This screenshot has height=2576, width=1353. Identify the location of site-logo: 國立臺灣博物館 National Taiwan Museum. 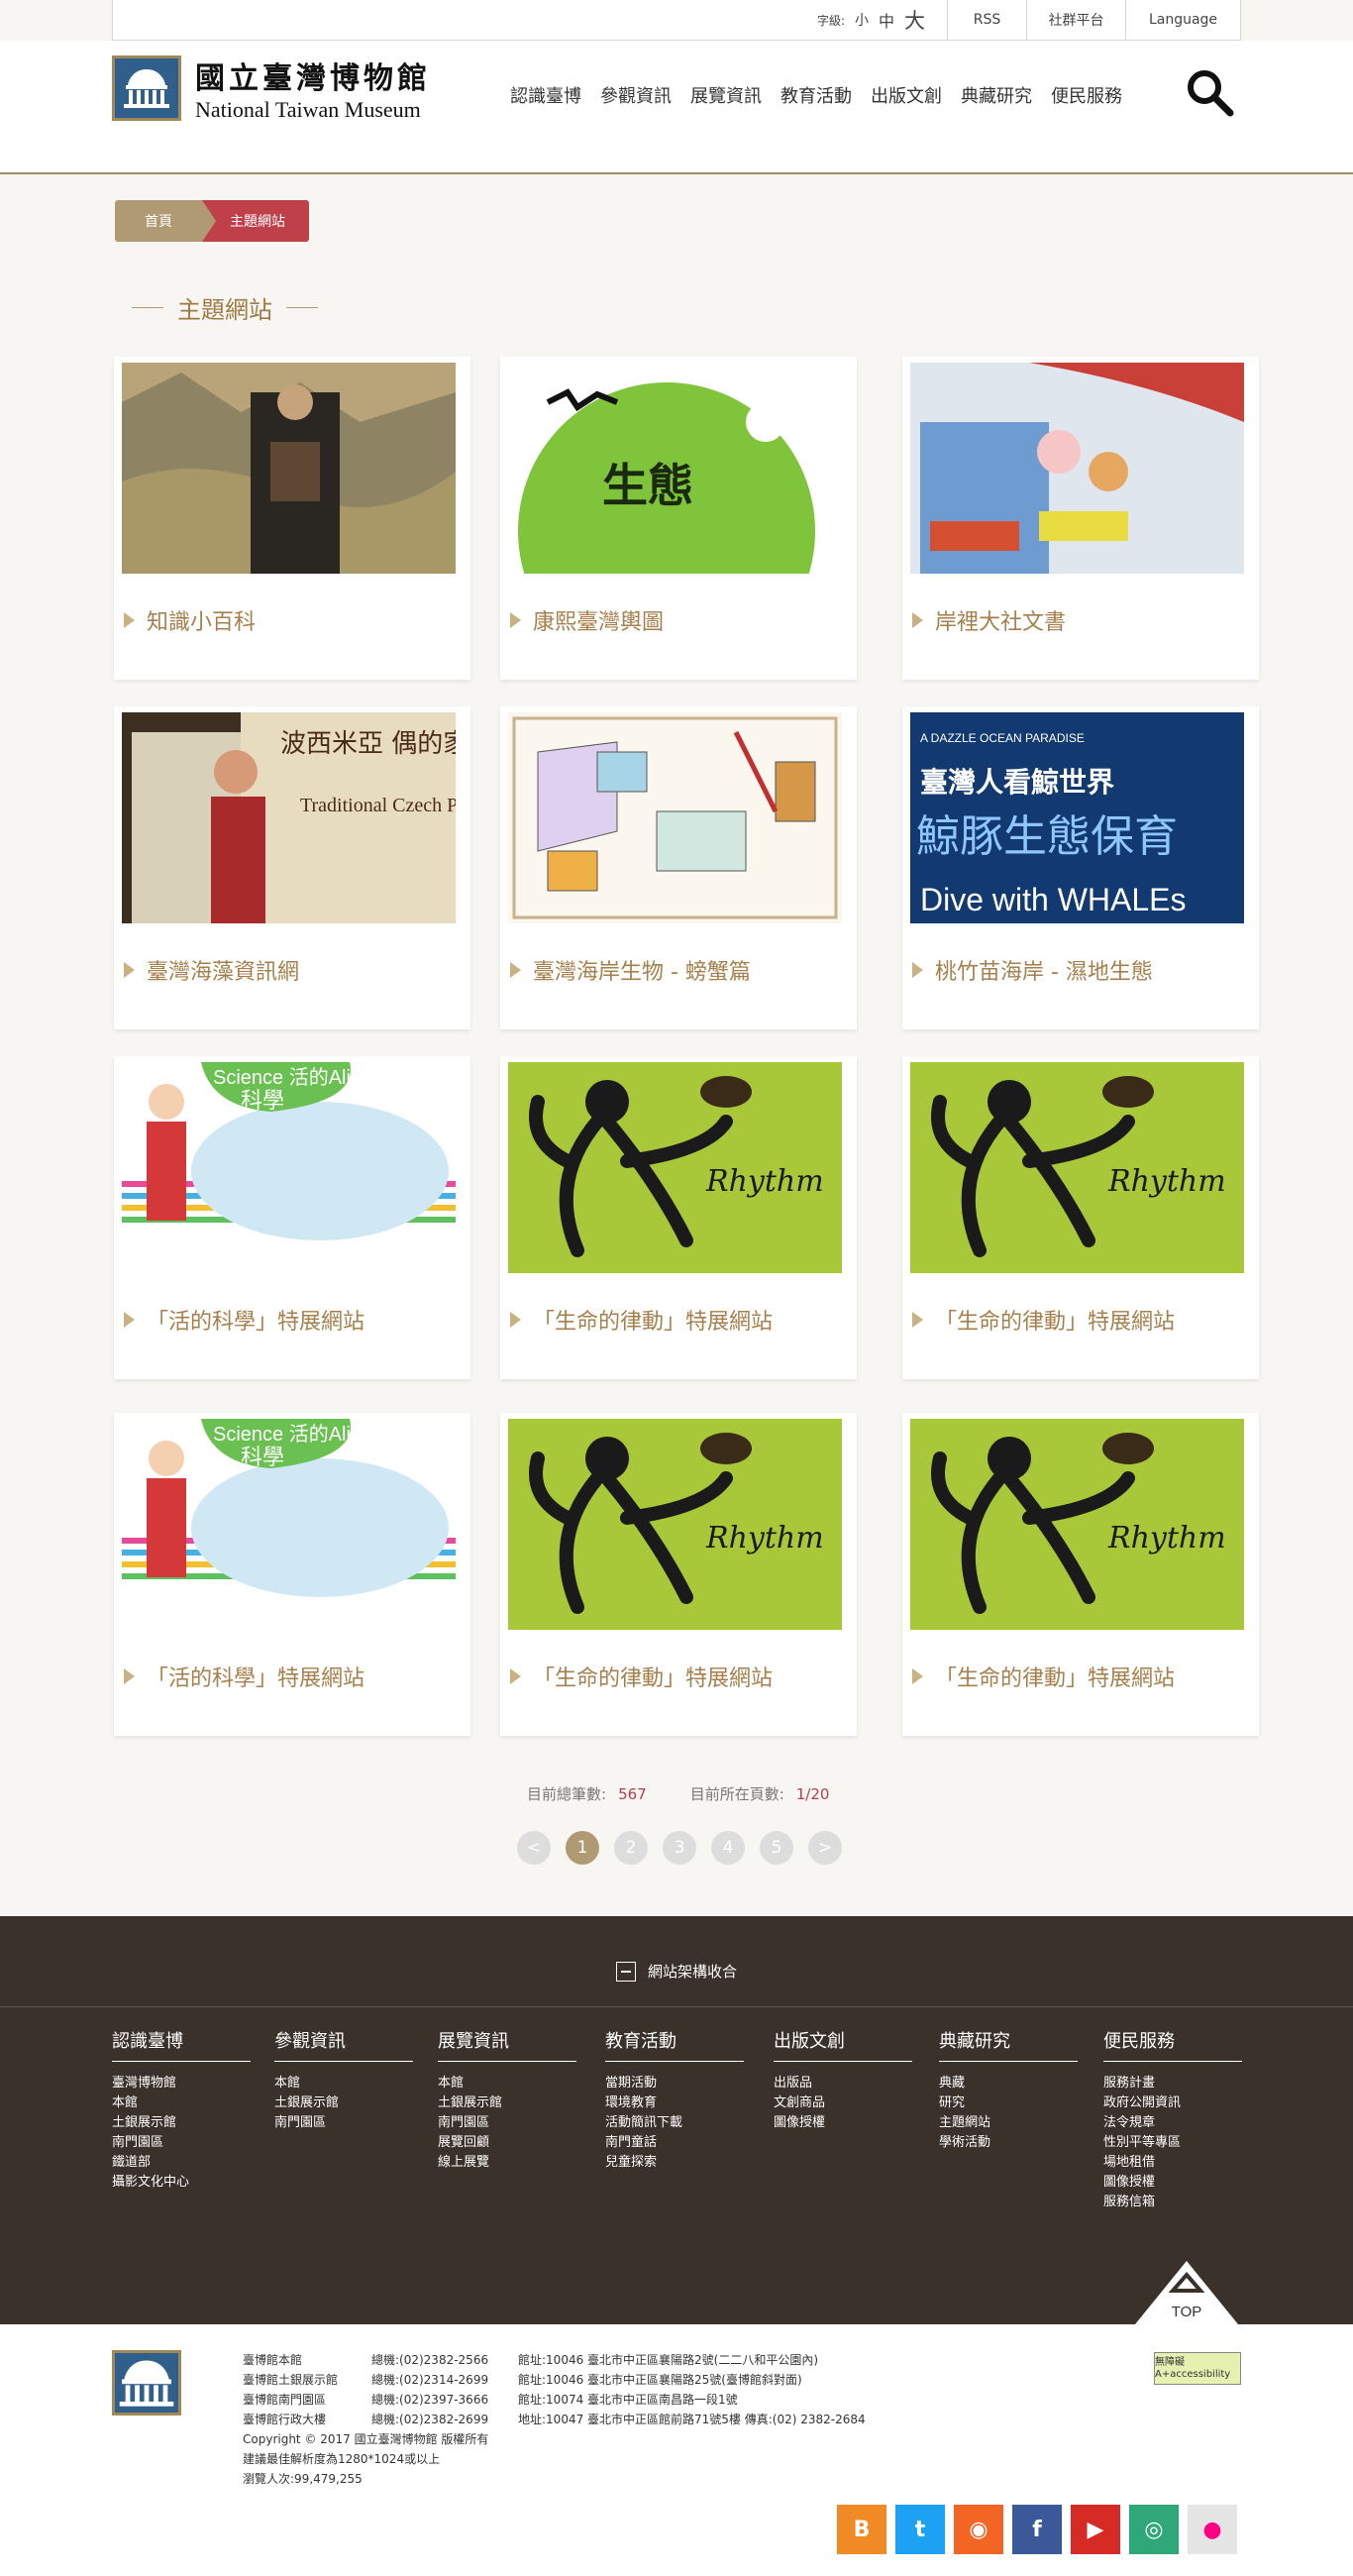
(271, 88).